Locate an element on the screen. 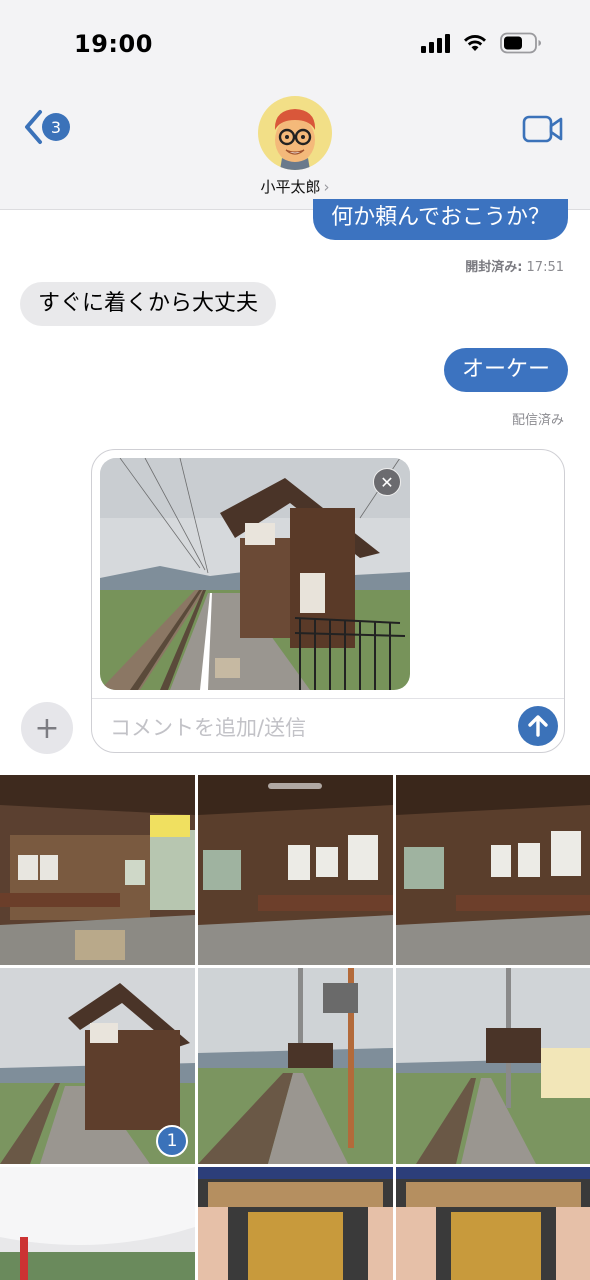 This screenshot has width=590, height=1280. outgoing-message-bubble: 何か頼んでおこうか？ is located at coordinates (440, 219).